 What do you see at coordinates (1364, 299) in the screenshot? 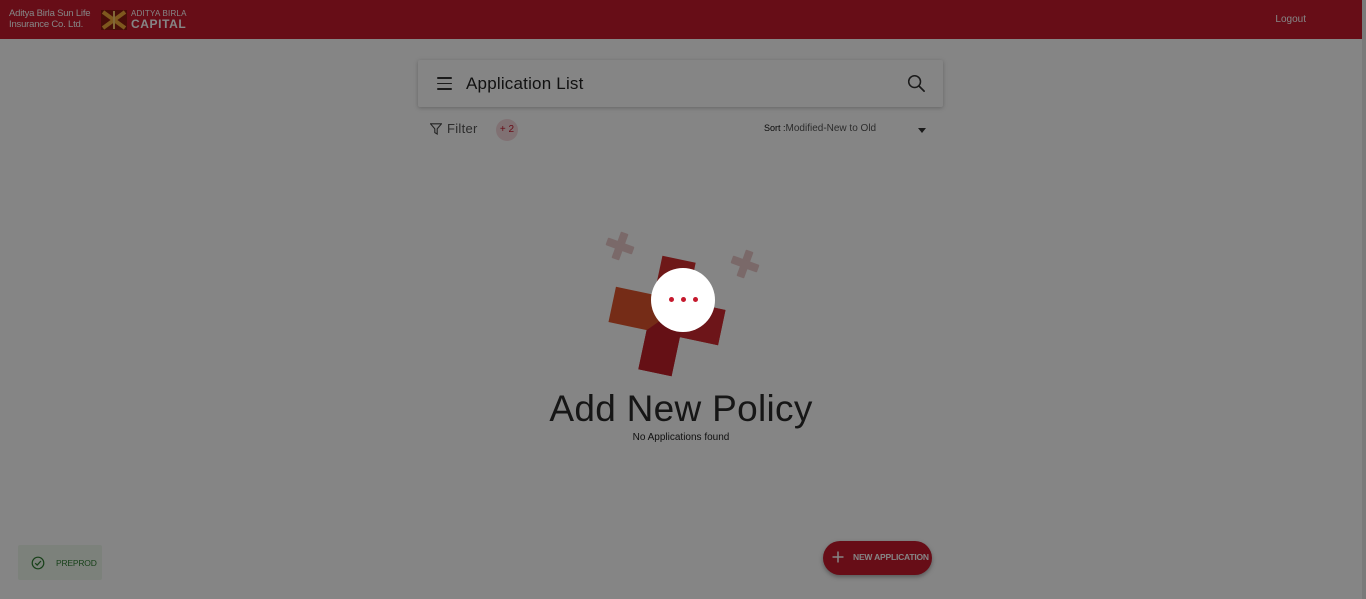
I see `scrollbar` at bounding box center [1364, 299].